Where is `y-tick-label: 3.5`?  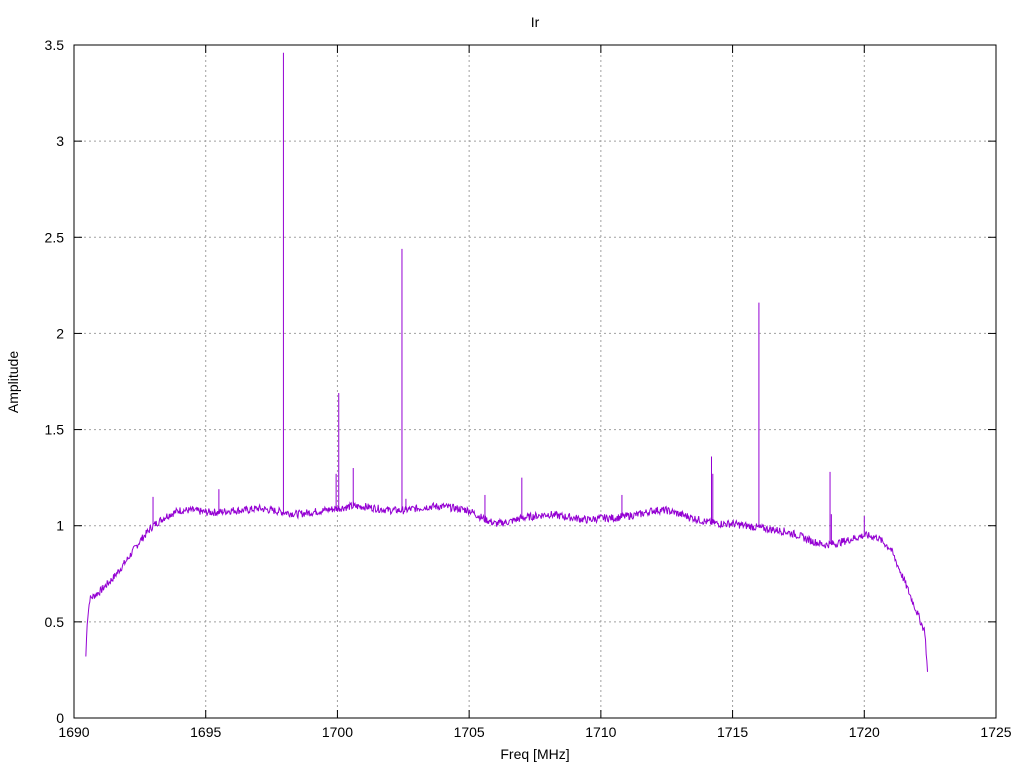 y-tick-label: 3.5 is located at coordinates (55, 45).